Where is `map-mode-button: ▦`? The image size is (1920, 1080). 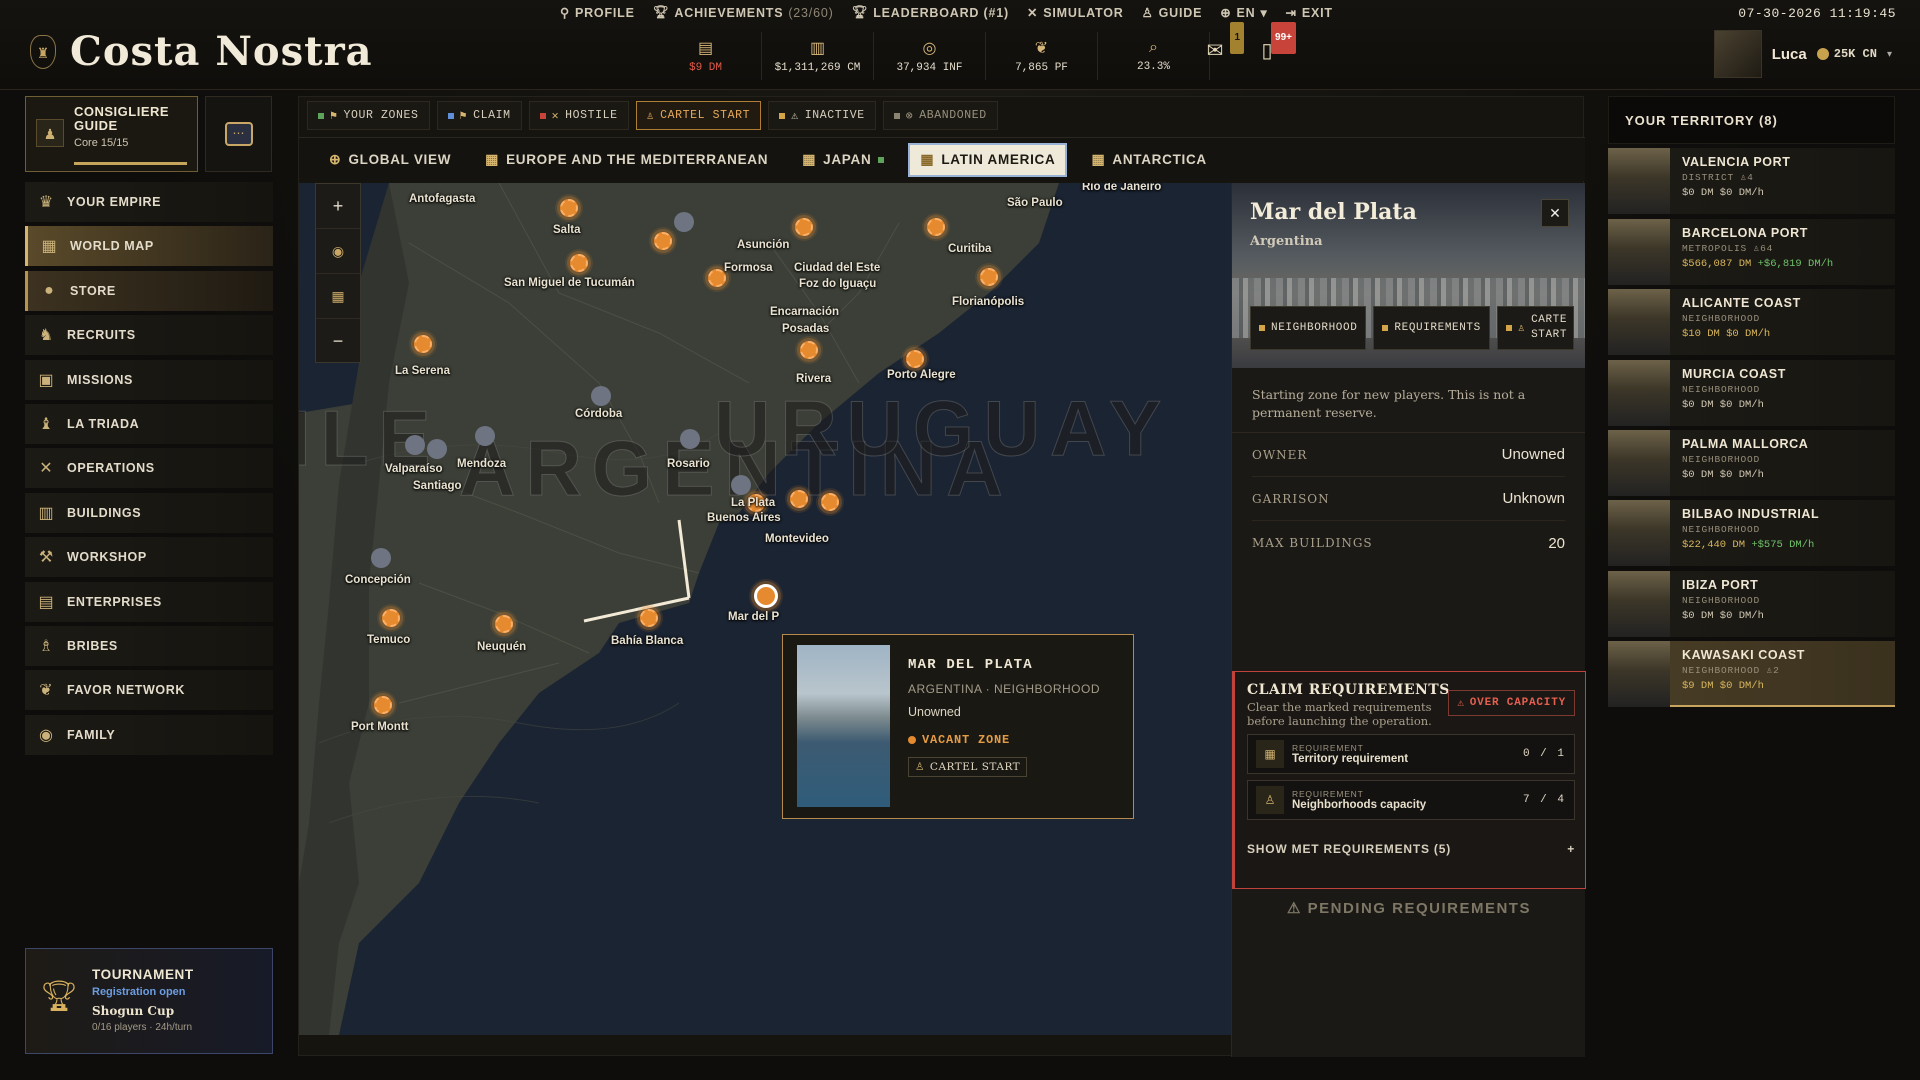
map-mode-button: ▦ is located at coordinates (338, 296).